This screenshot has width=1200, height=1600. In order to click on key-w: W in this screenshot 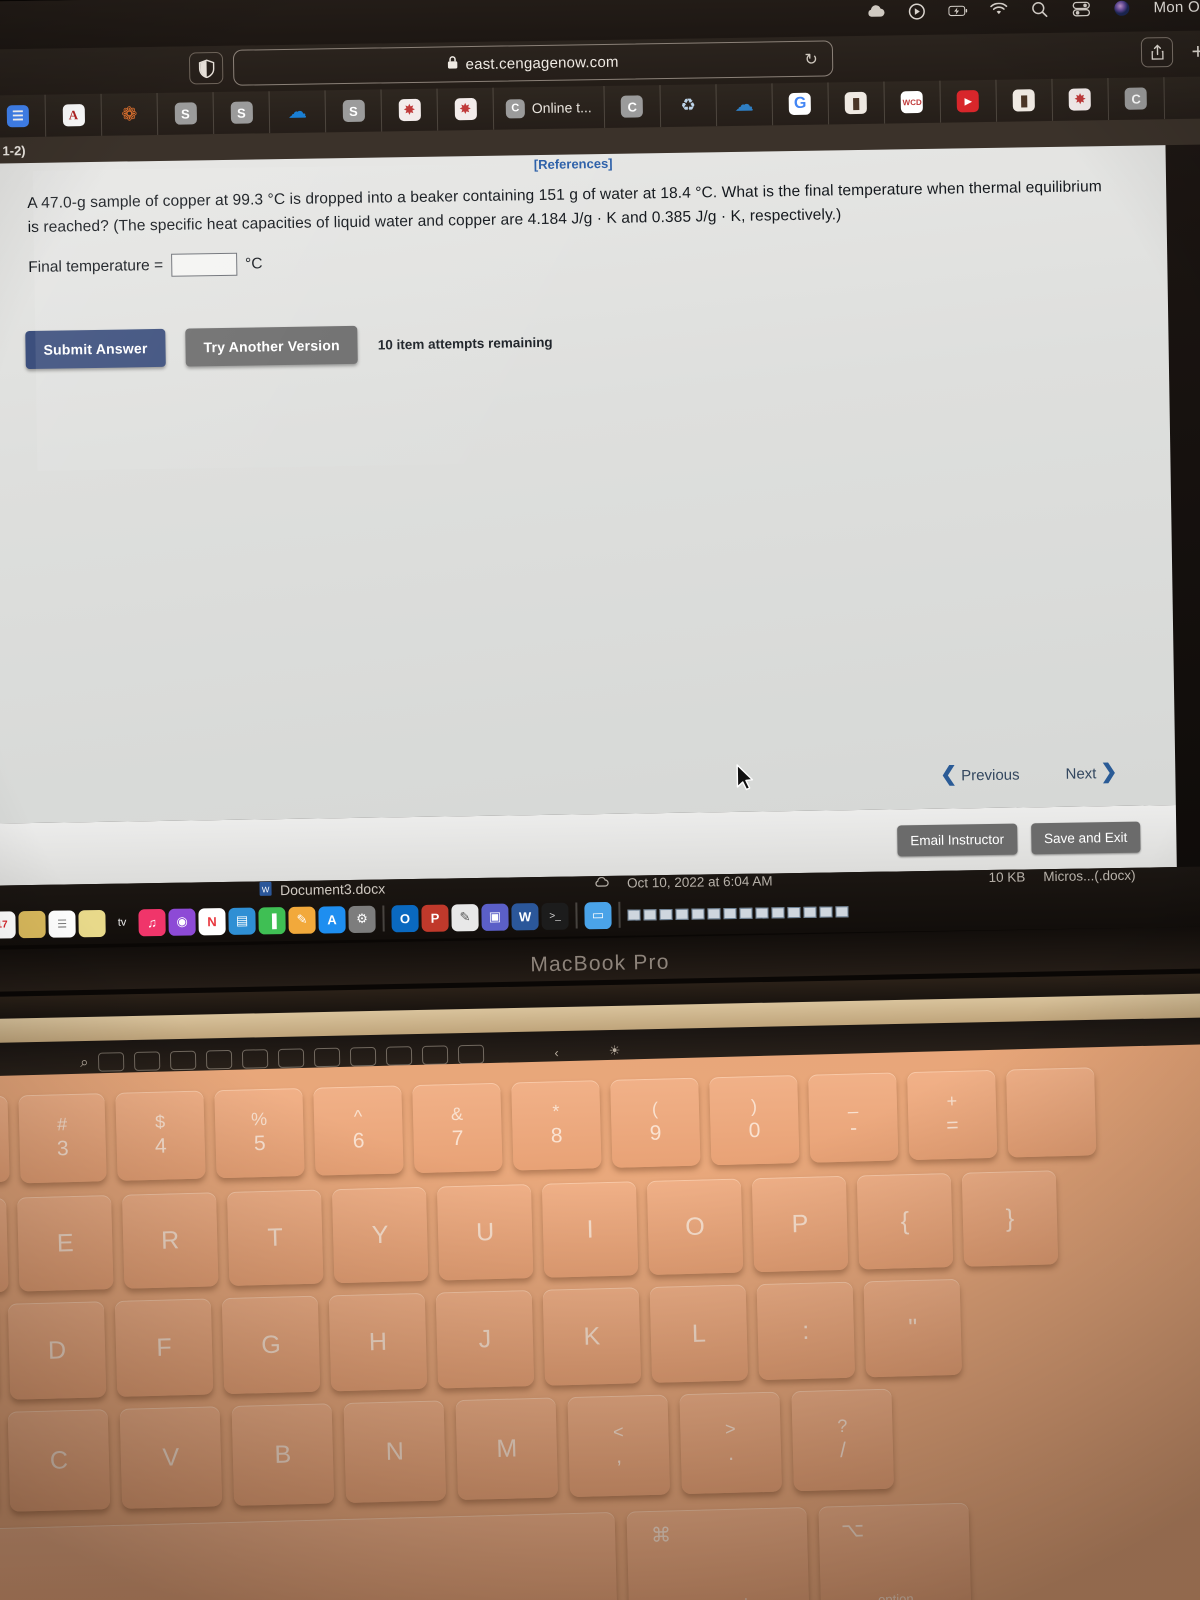, I will do `click(4, 1245)`.